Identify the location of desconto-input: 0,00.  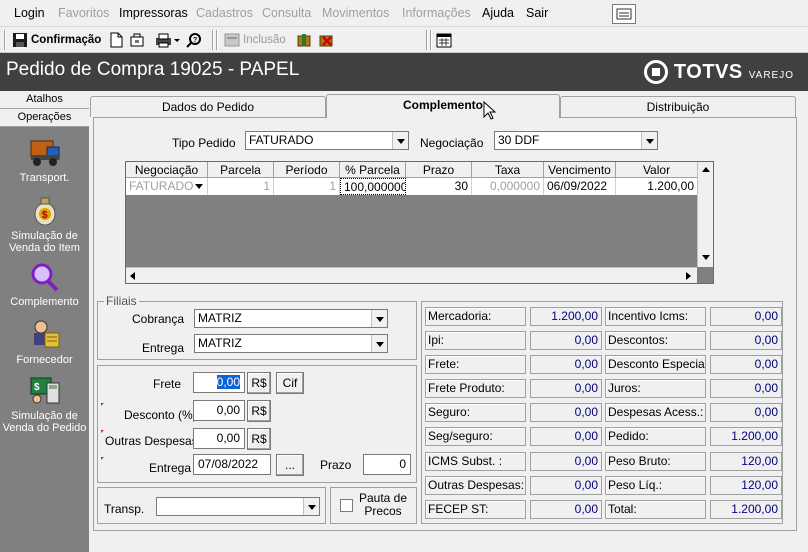
(219, 410).